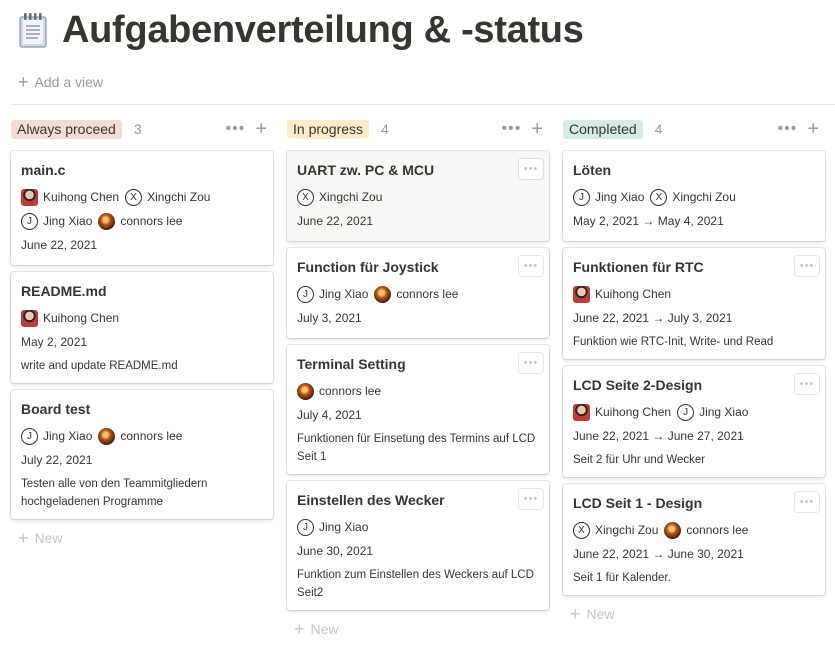 The width and height of the screenshot is (835, 647). I want to click on card-date: July 3, 2021, so click(329, 318).